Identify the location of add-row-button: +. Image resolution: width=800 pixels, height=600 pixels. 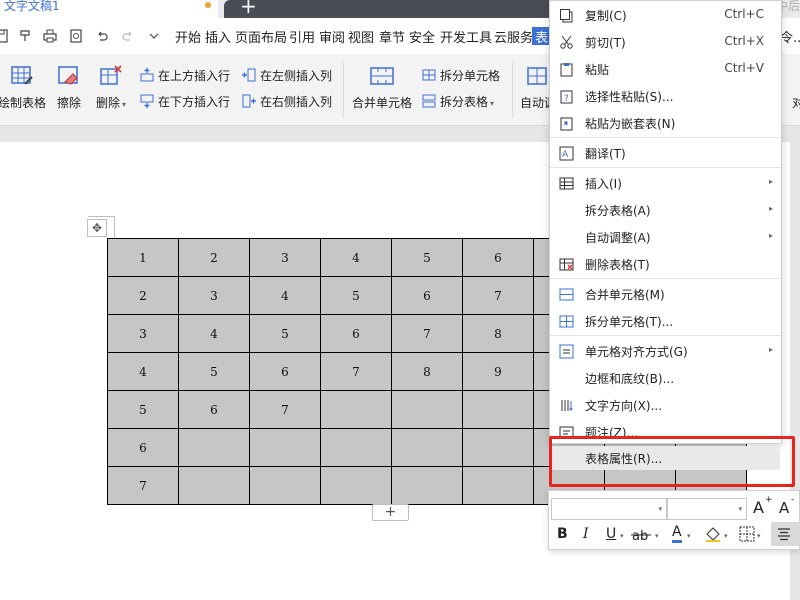
(390, 512).